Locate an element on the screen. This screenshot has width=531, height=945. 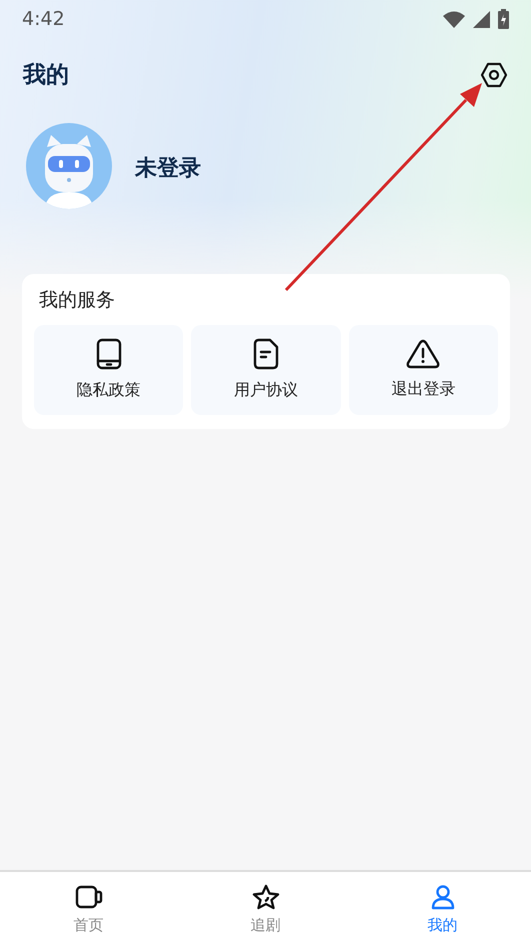
user-name: 未登录 is located at coordinates (168, 168).